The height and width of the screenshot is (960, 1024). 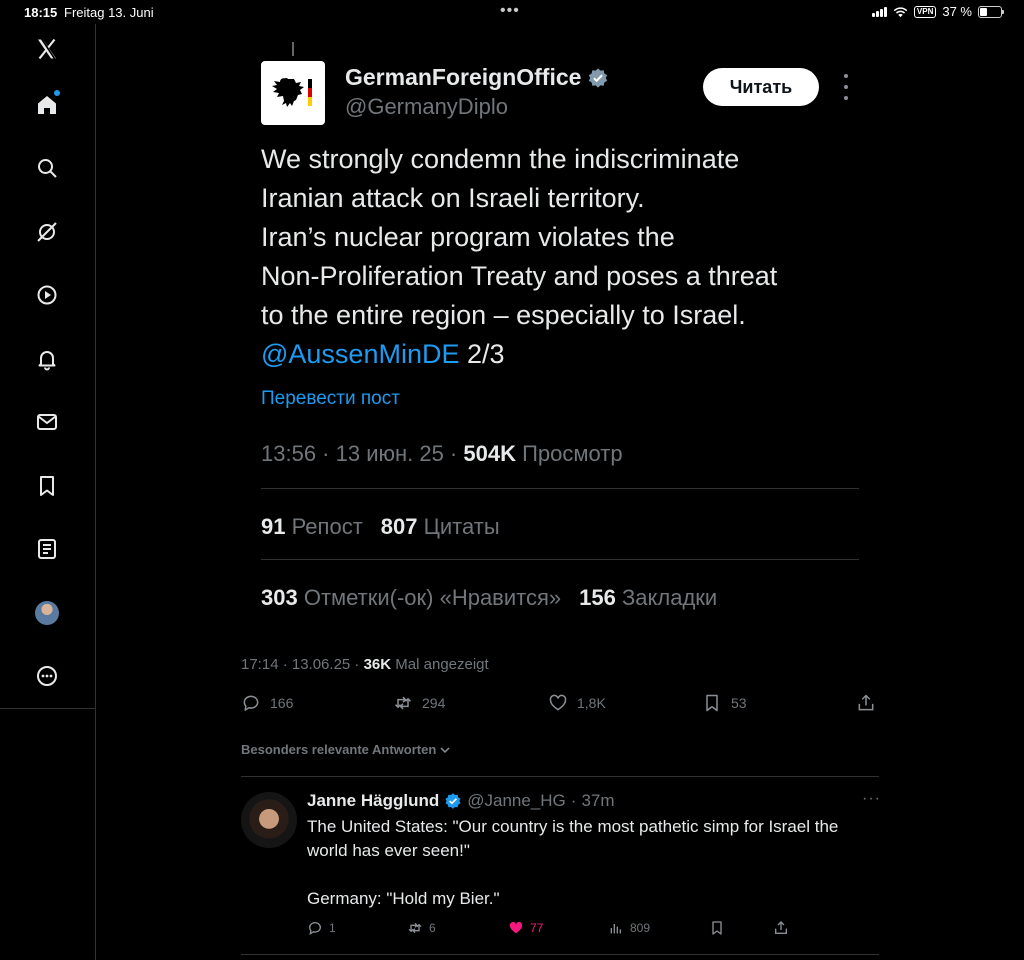 I want to click on reply-repost-button: 6, so click(x=421, y=928).